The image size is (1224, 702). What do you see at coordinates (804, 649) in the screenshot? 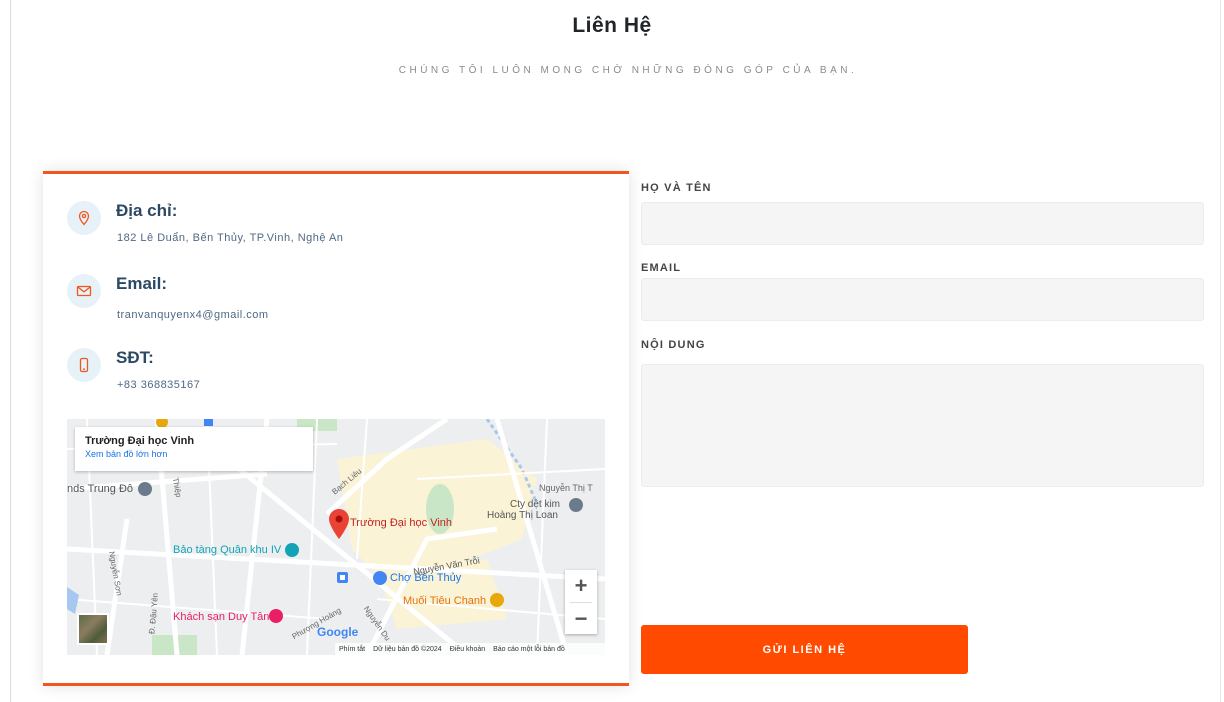
I see `submit-button: GỬI LIÊN HỆ` at bounding box center [804, 649].